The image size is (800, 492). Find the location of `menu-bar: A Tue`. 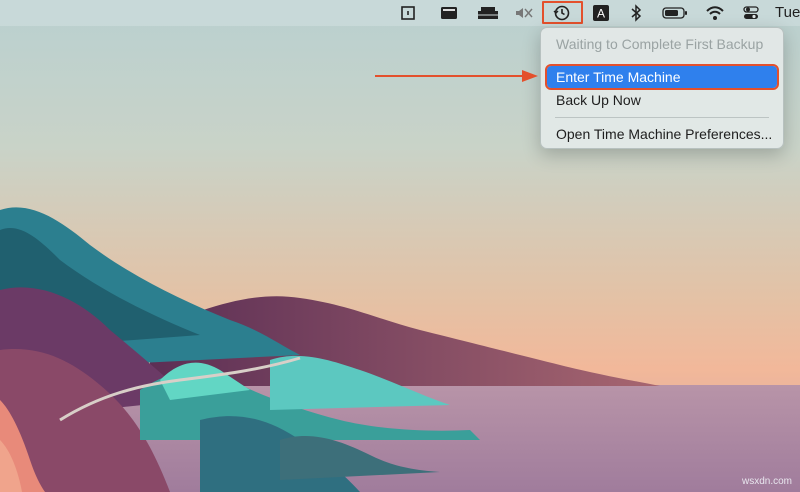

menu-bar: A Tue is located at coordinates (400, 13).